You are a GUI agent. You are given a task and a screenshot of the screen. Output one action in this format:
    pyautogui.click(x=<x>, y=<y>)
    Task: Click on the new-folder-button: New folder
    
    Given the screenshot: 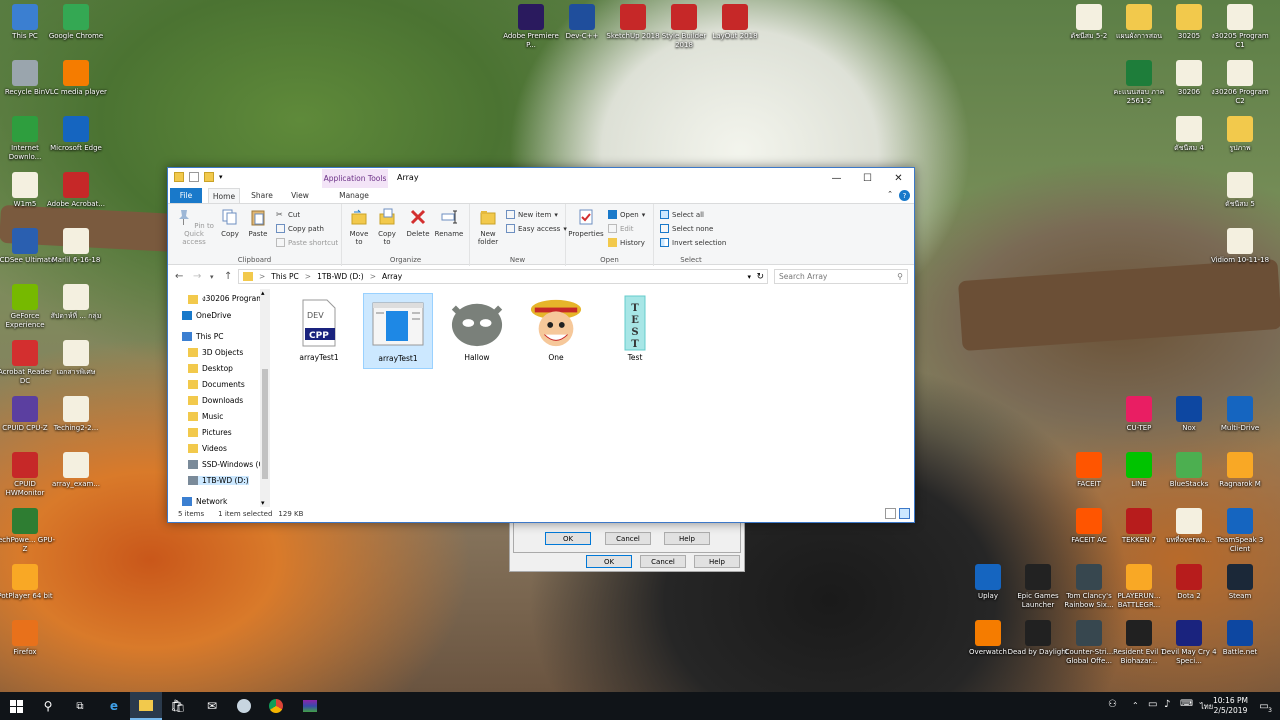 What is the action you would take?
    pyautogui.click(x=488, y=227)
    